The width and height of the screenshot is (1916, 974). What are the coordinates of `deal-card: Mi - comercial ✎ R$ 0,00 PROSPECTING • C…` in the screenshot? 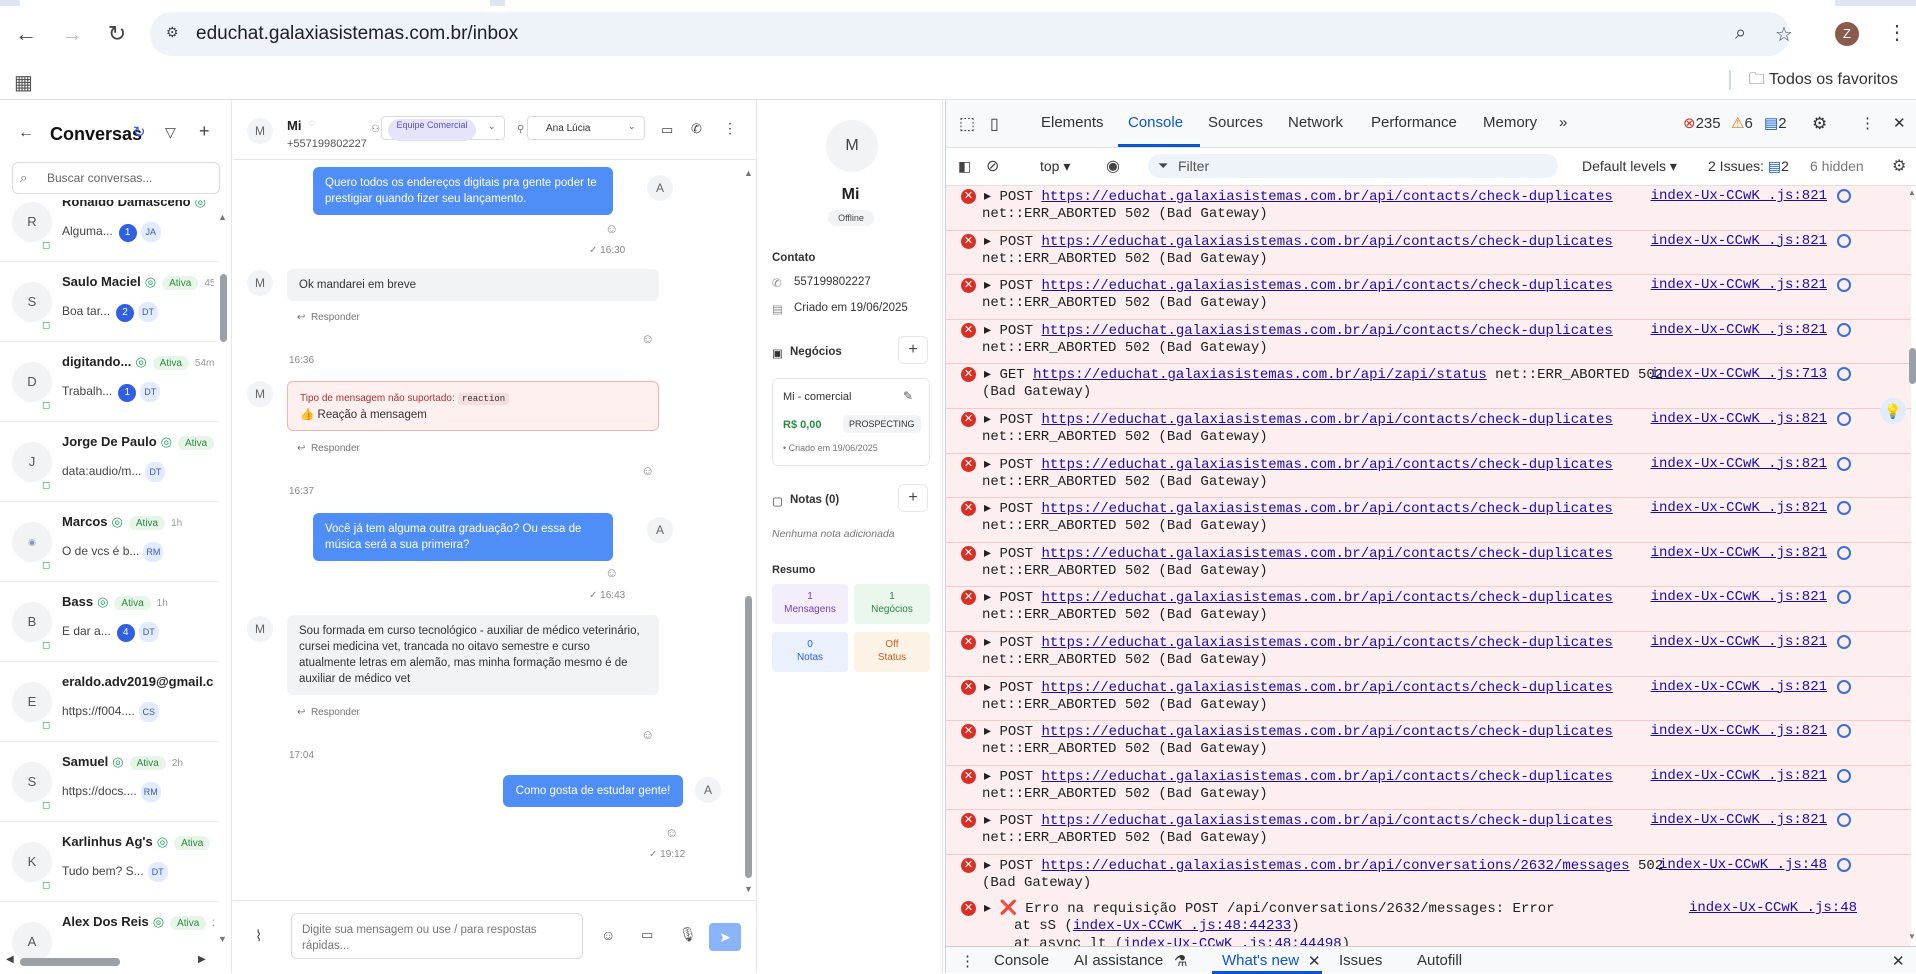 It's located at (851, 422).